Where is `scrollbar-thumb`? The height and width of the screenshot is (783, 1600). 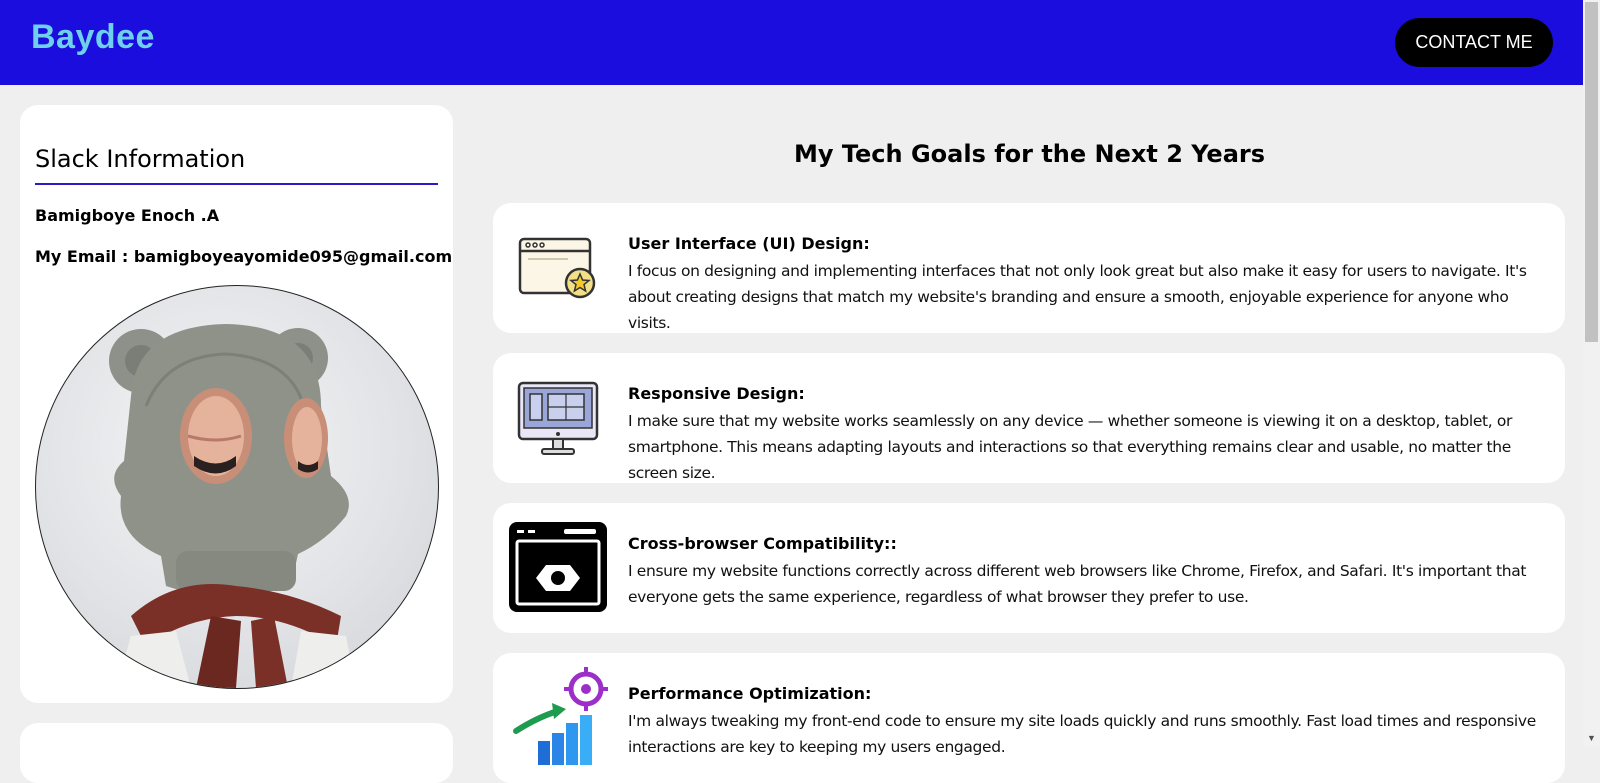
scrollbar-thumb is located at coordinates (1591, 172).